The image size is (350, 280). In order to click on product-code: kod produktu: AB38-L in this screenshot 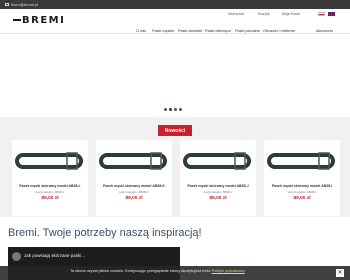, I will do `click(50, 192)`.